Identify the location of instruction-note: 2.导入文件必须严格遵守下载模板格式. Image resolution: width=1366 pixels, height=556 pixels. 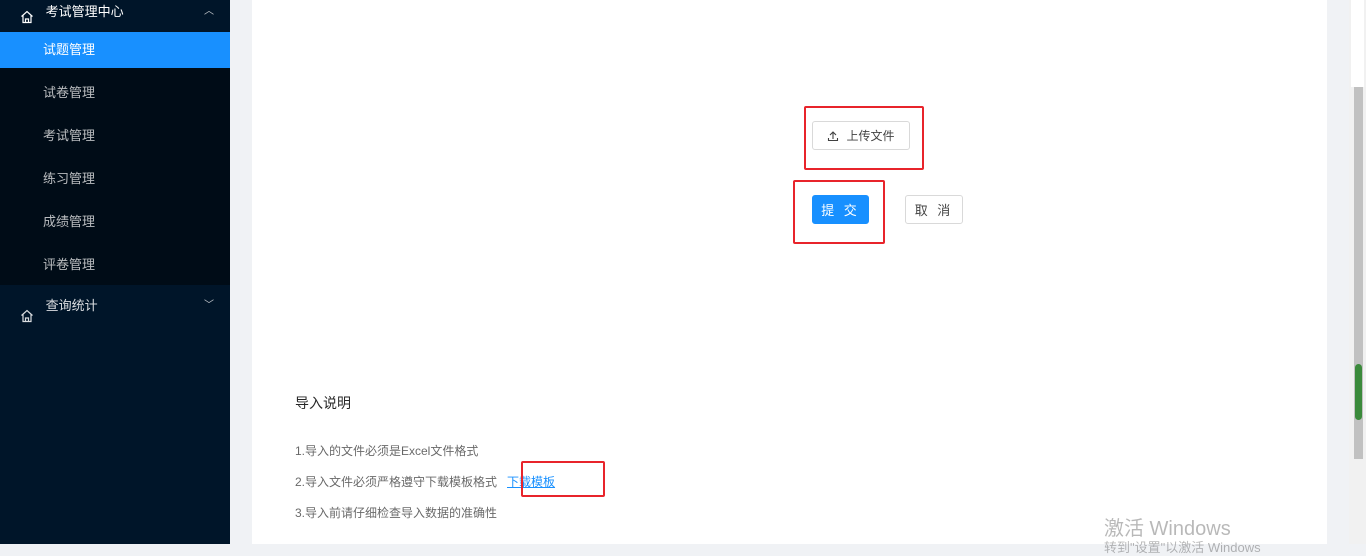
(396, 482).